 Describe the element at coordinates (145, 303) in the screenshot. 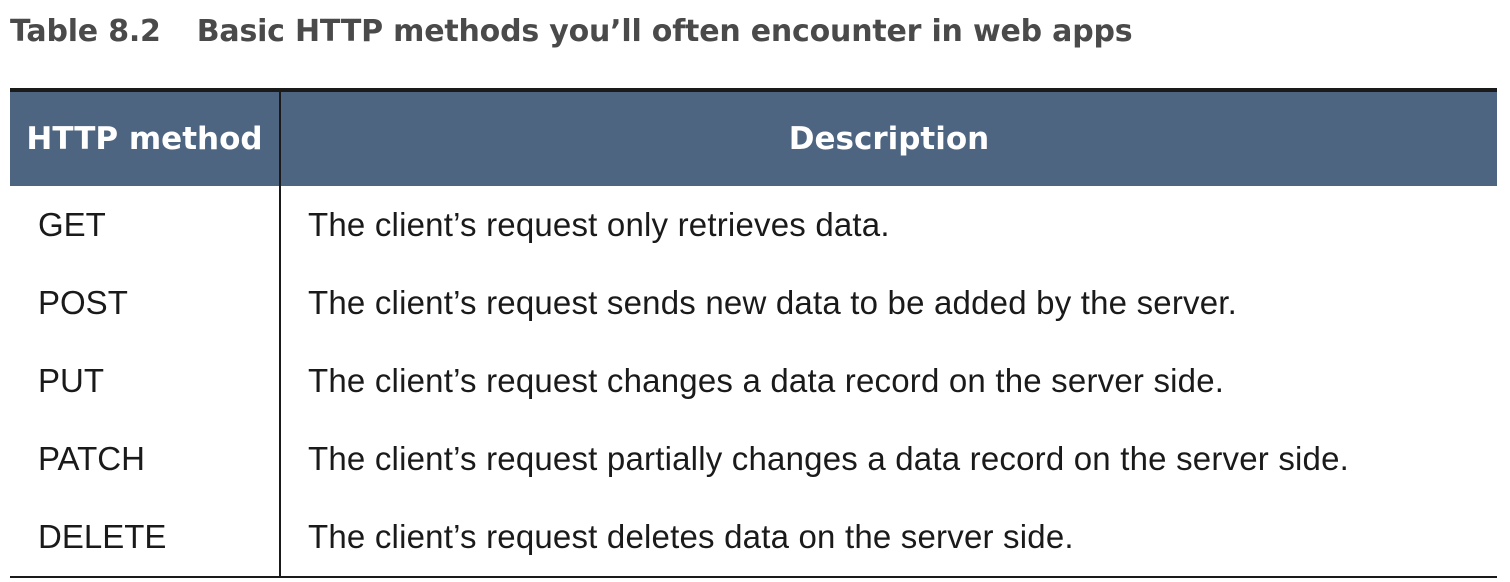

I see `method-cell: POST` at that location.